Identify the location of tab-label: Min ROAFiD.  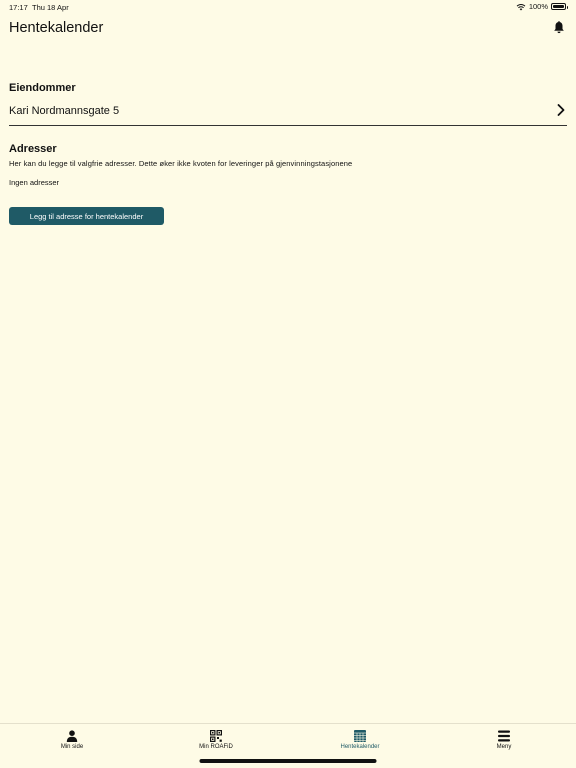
(216, 747).